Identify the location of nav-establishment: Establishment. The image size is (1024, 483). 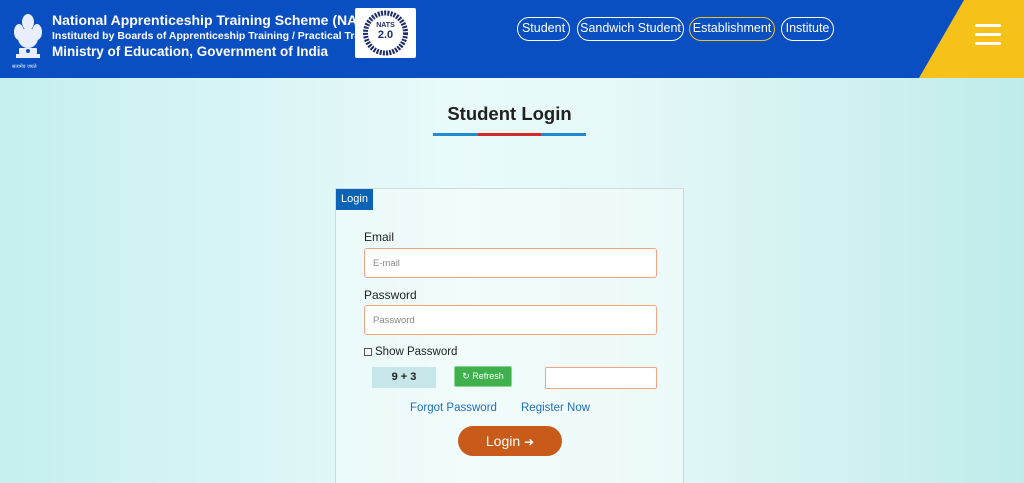
(732, 29).